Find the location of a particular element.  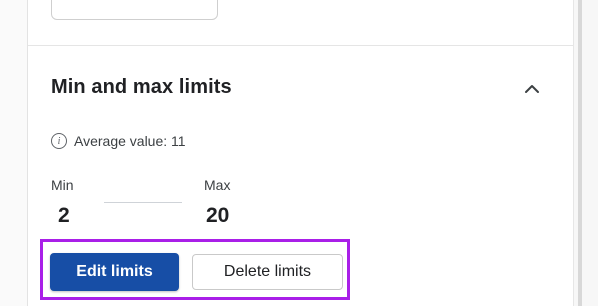

collapse-section-button is located at coordinates (532, 89).